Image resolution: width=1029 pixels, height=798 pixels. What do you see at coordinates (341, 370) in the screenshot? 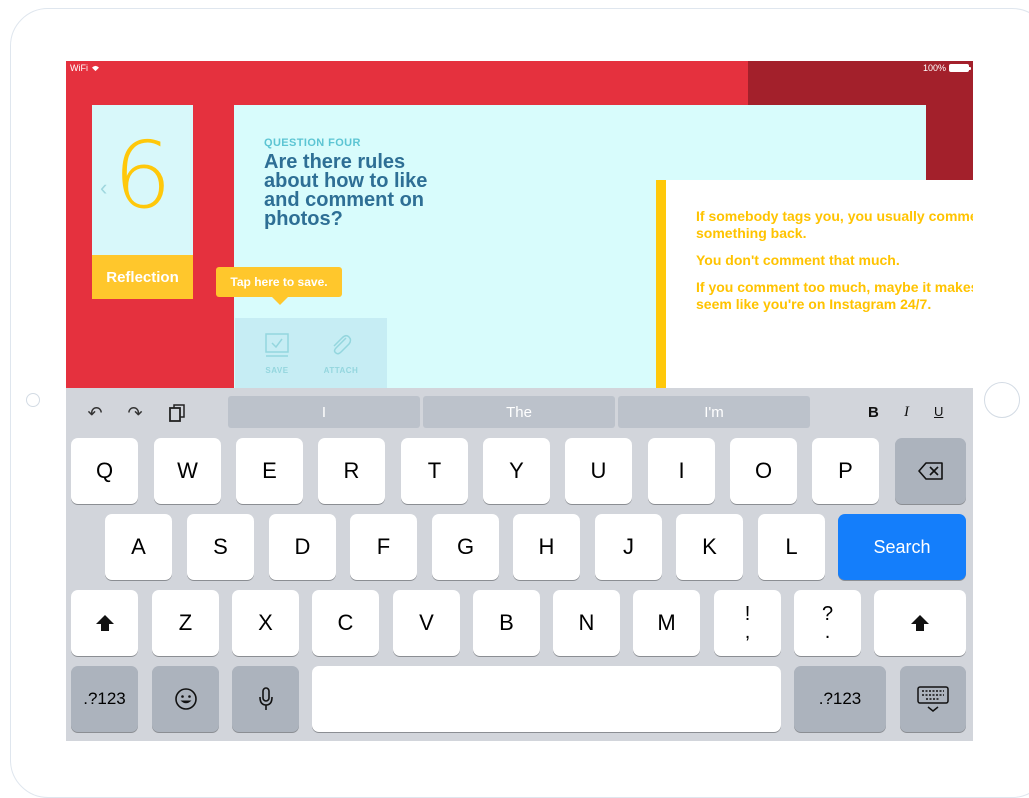
I see `attach-label: ATTACH` at bounding box center [341, 370].